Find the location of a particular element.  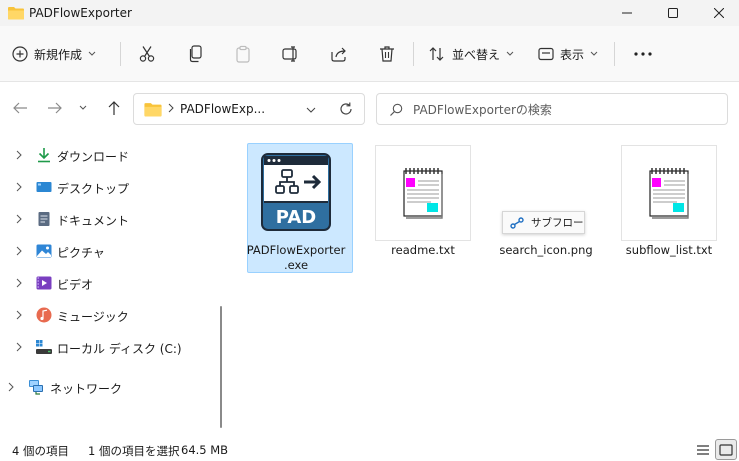

details-view-button is located at coordinates (703, 450).